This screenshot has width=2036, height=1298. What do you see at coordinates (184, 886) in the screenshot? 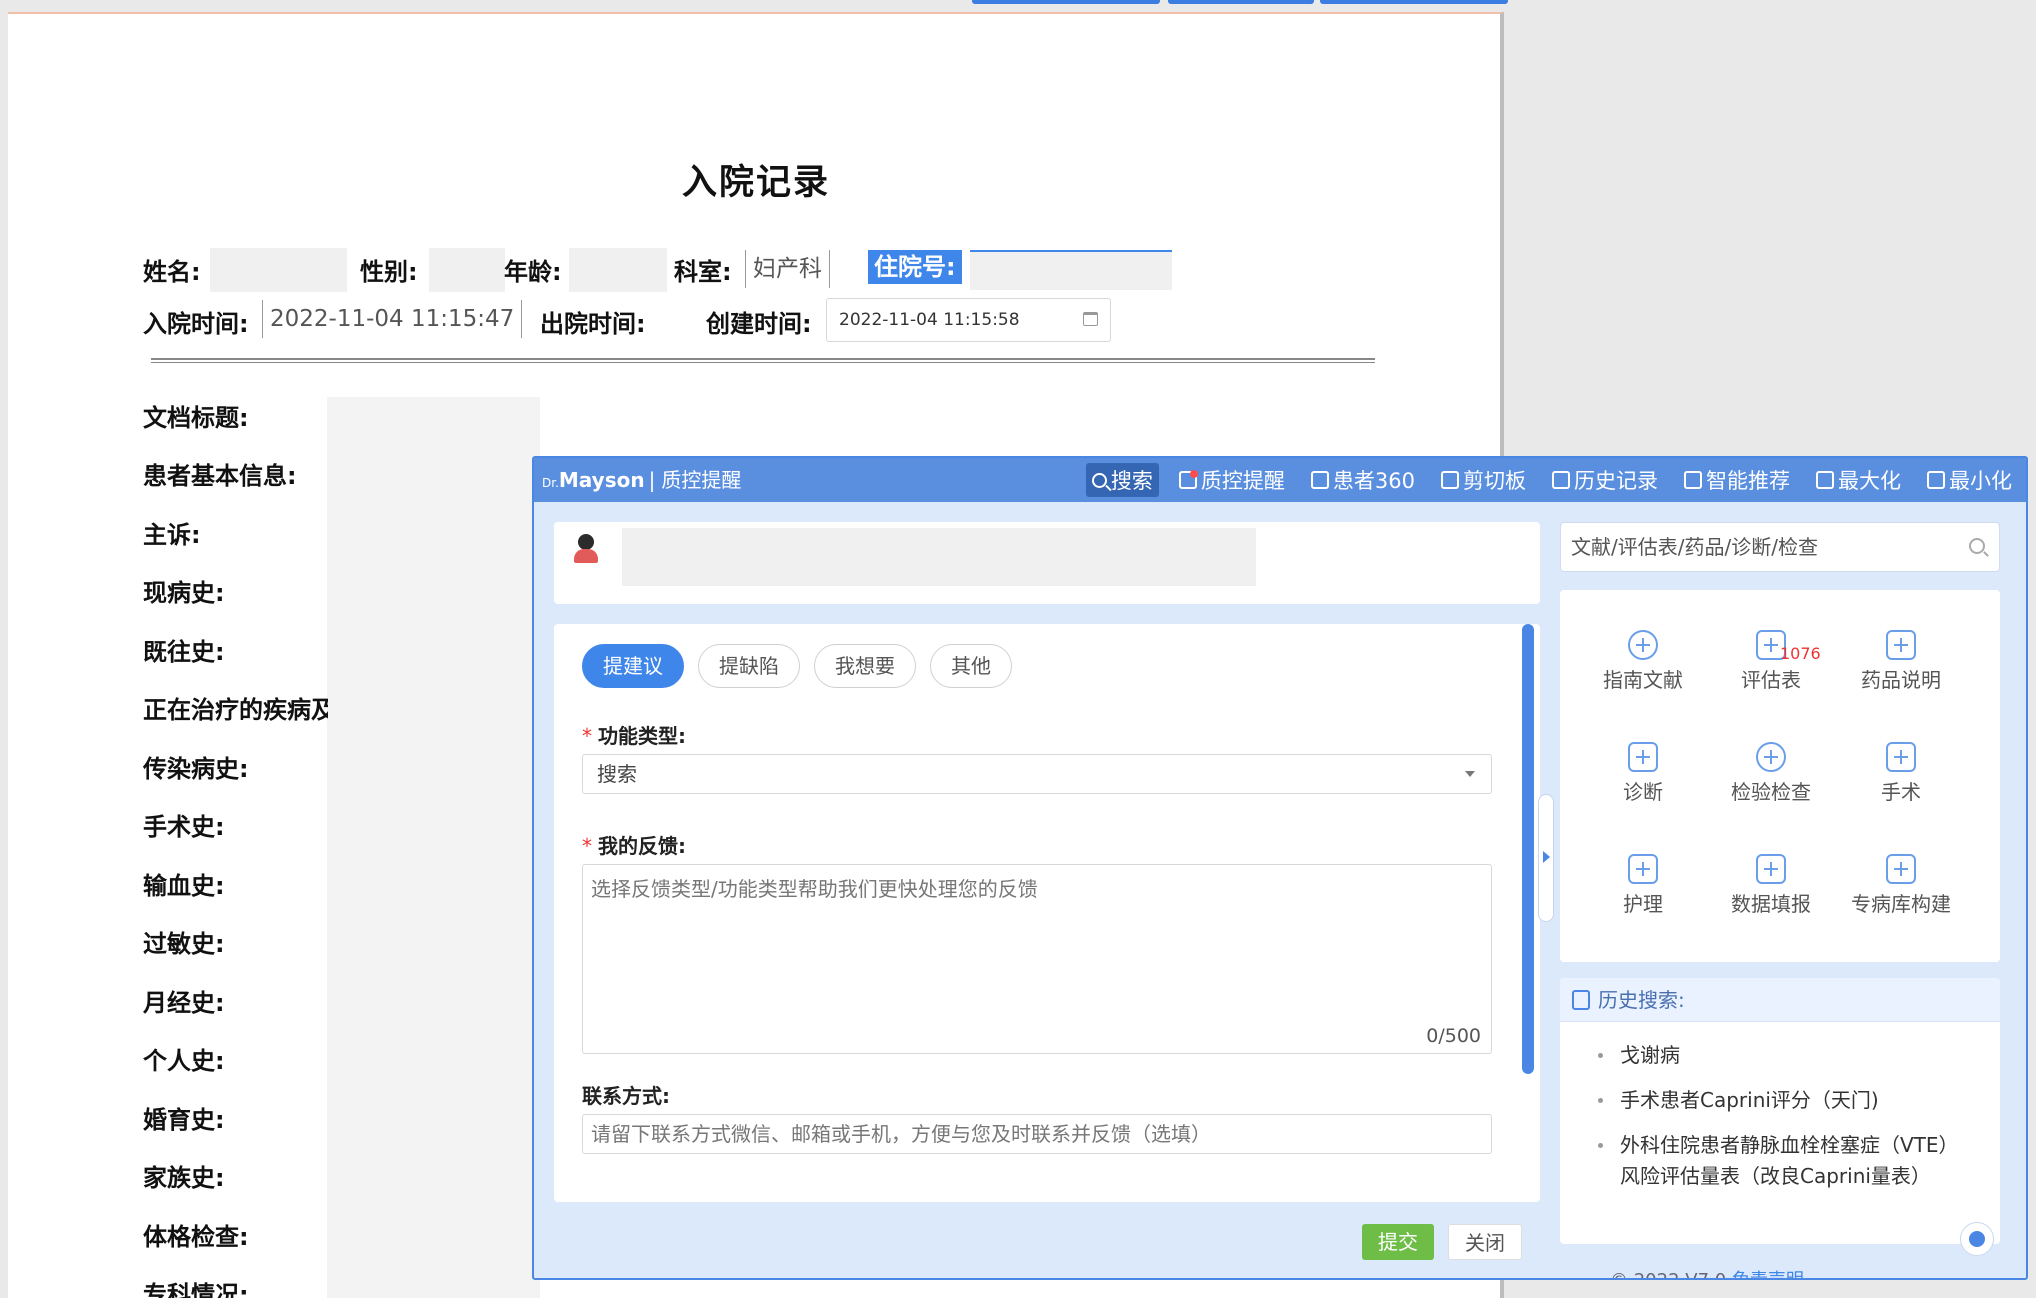
I see `section-label: 输血史:` at bounding box center [184, 886].